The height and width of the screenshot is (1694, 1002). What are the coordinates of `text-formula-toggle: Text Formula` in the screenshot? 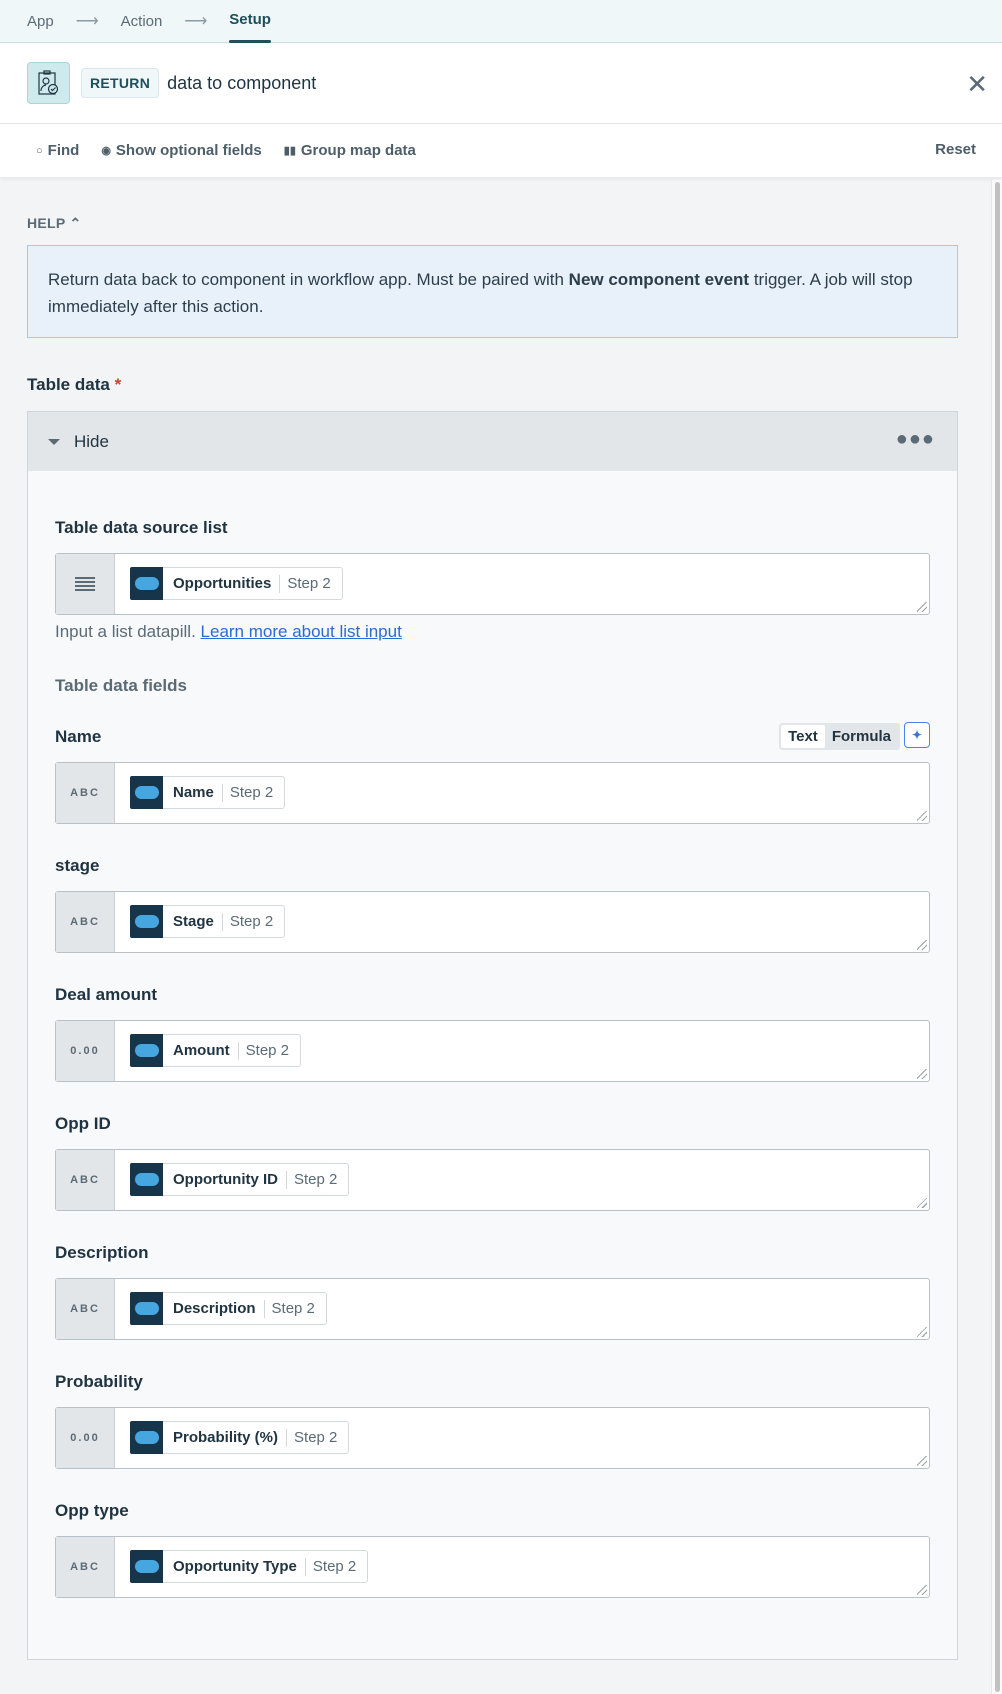 It's located at (839, 736).